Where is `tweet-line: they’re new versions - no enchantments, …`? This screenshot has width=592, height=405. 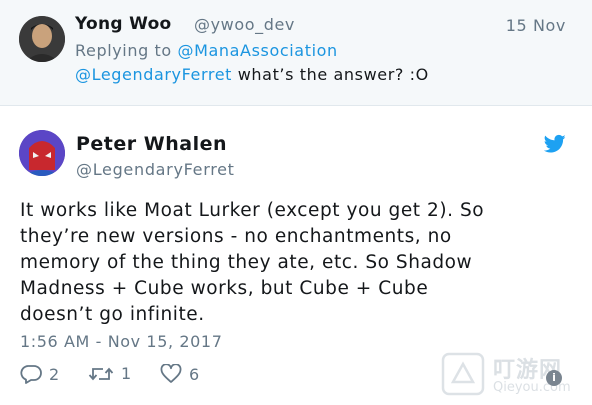
tweet-line: they’re new versions - no enchantments, … is located at coordinates (236, 236).